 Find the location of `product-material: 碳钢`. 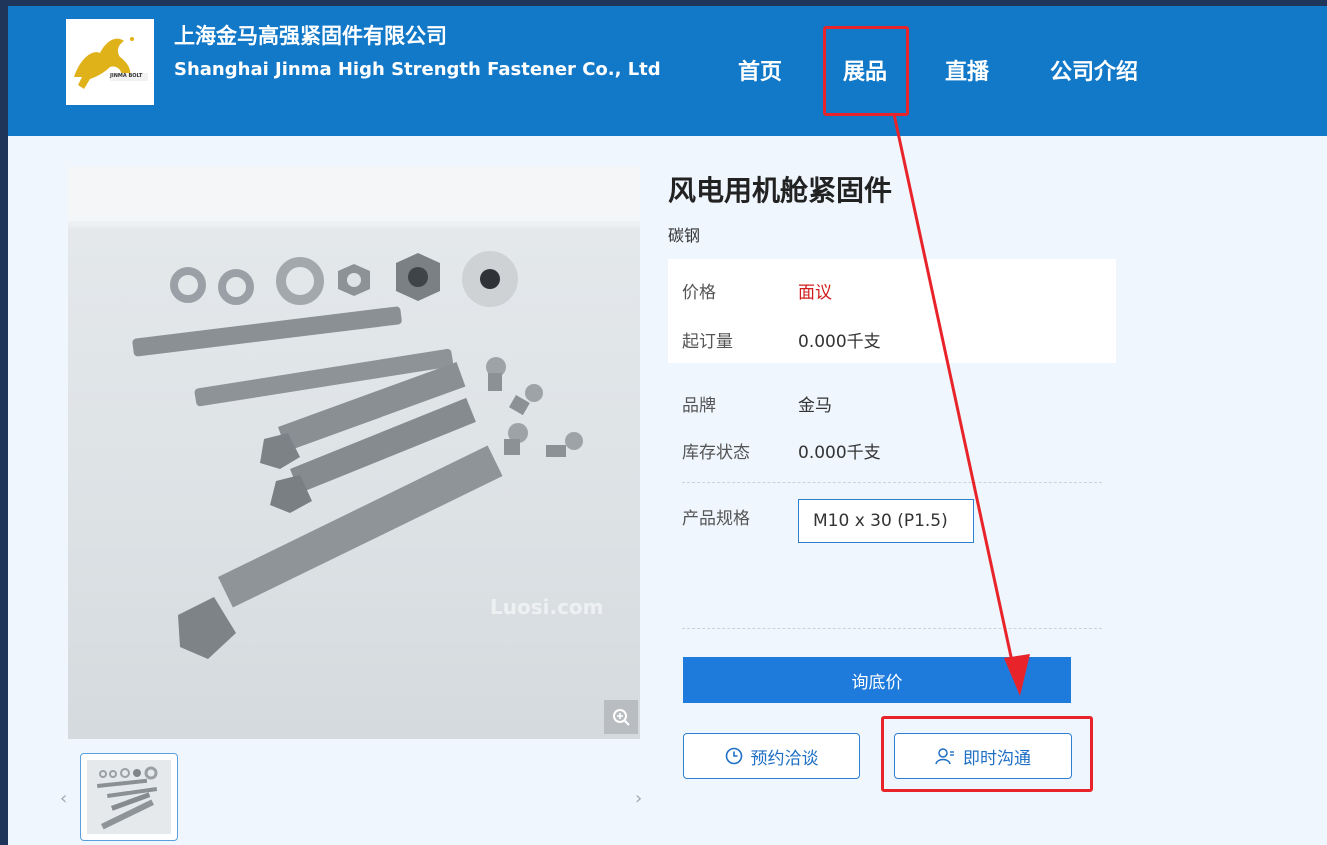

product-material: 碳钢 is located at coordinates (684, 235).